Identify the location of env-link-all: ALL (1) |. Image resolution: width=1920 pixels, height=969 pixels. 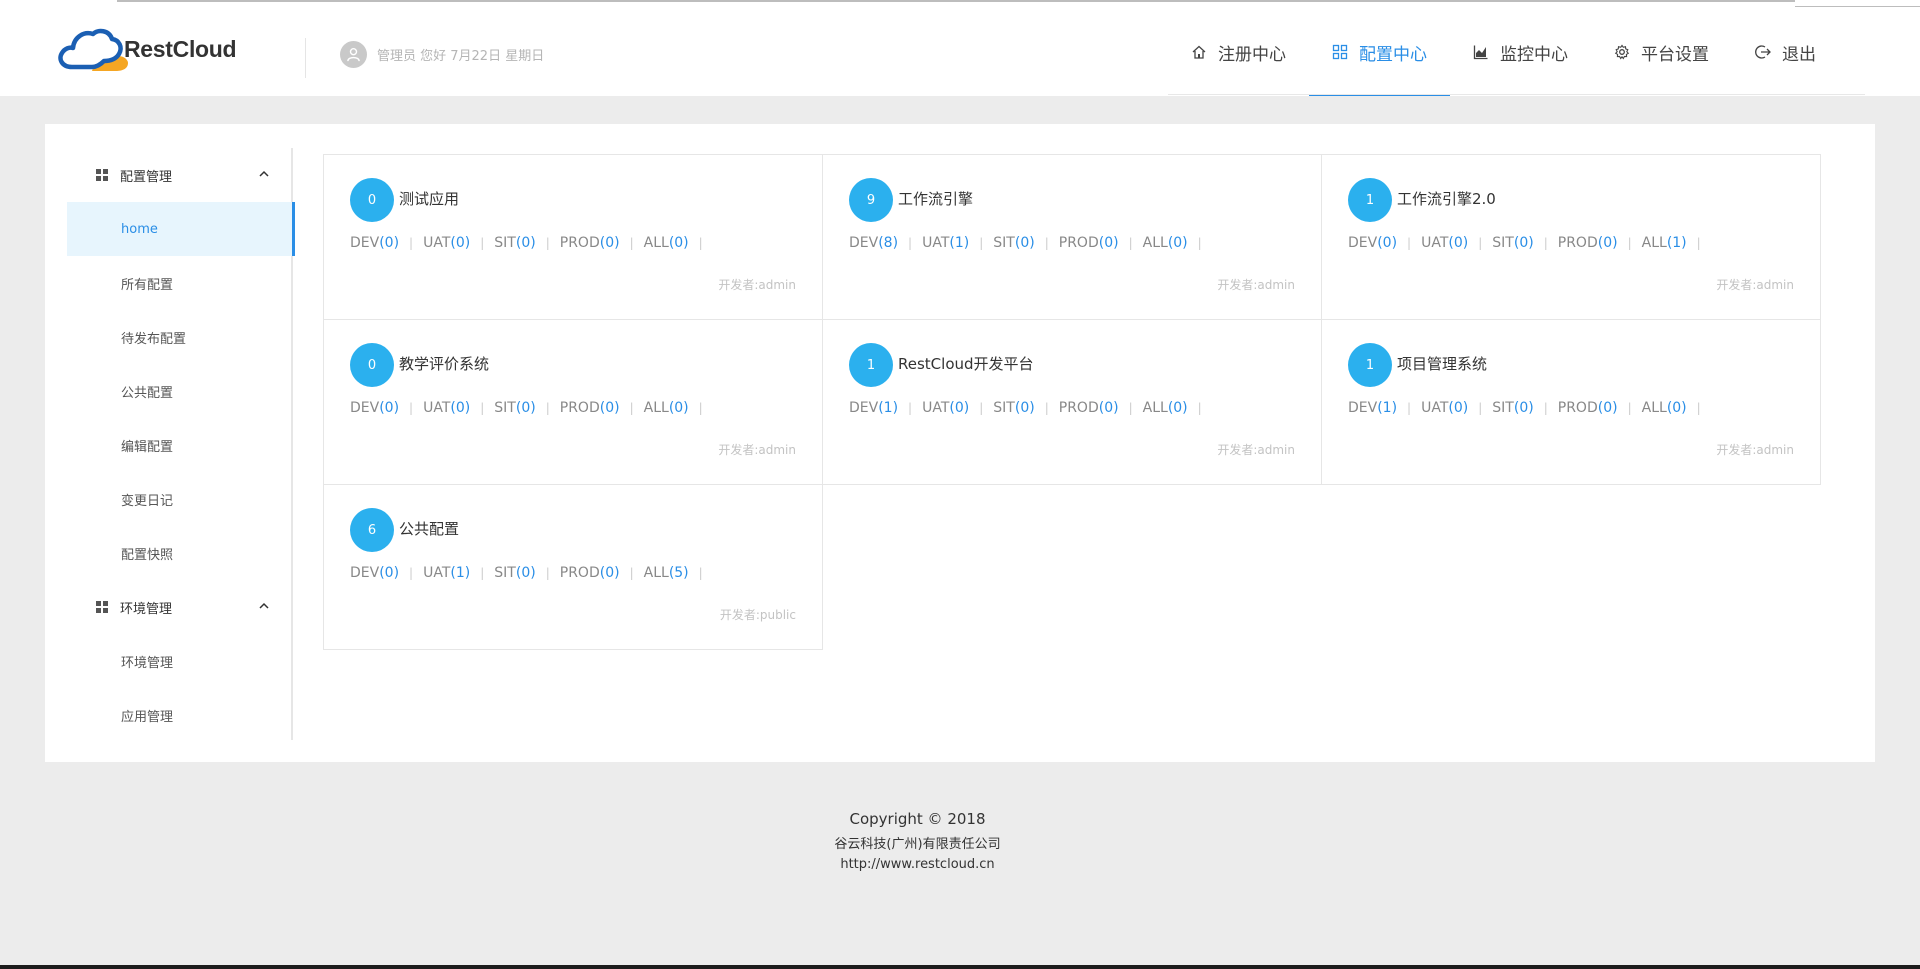
(1676, 243).